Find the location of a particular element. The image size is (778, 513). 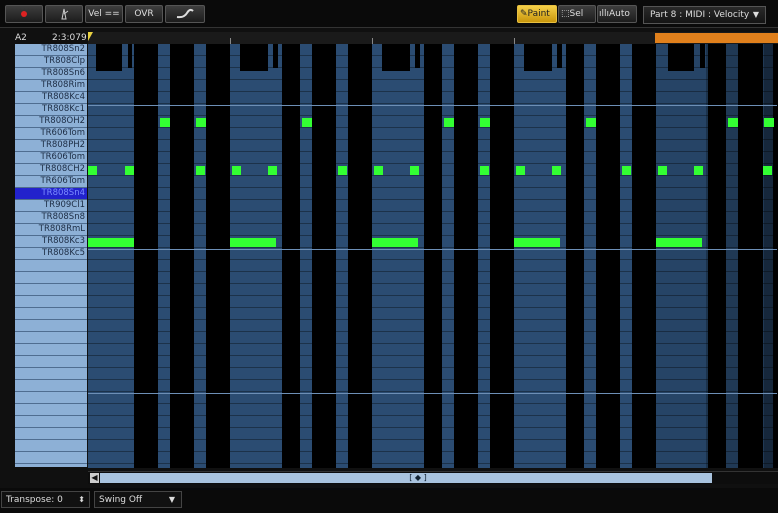

curve-icon is located at coordinates (185, 13).